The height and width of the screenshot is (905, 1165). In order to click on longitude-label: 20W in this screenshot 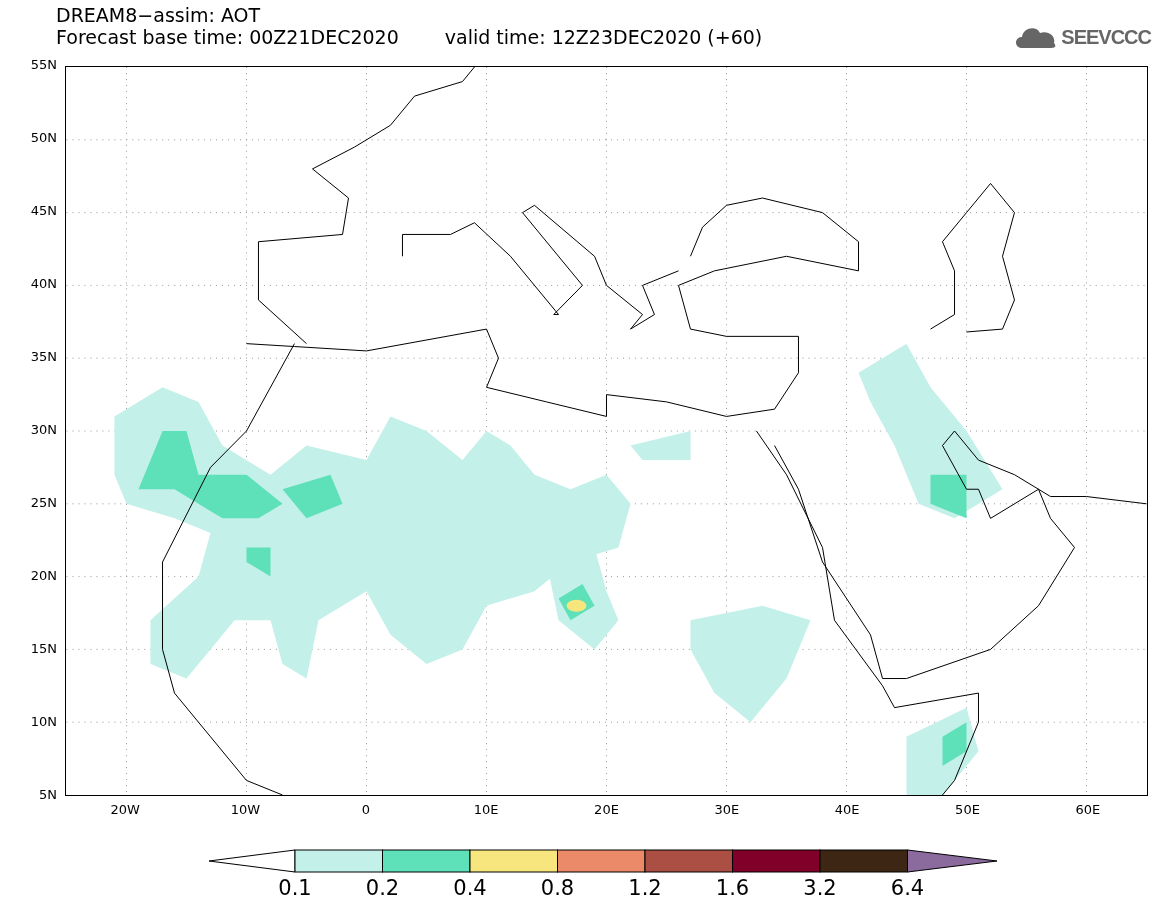, I will do `click(125, 809)`.